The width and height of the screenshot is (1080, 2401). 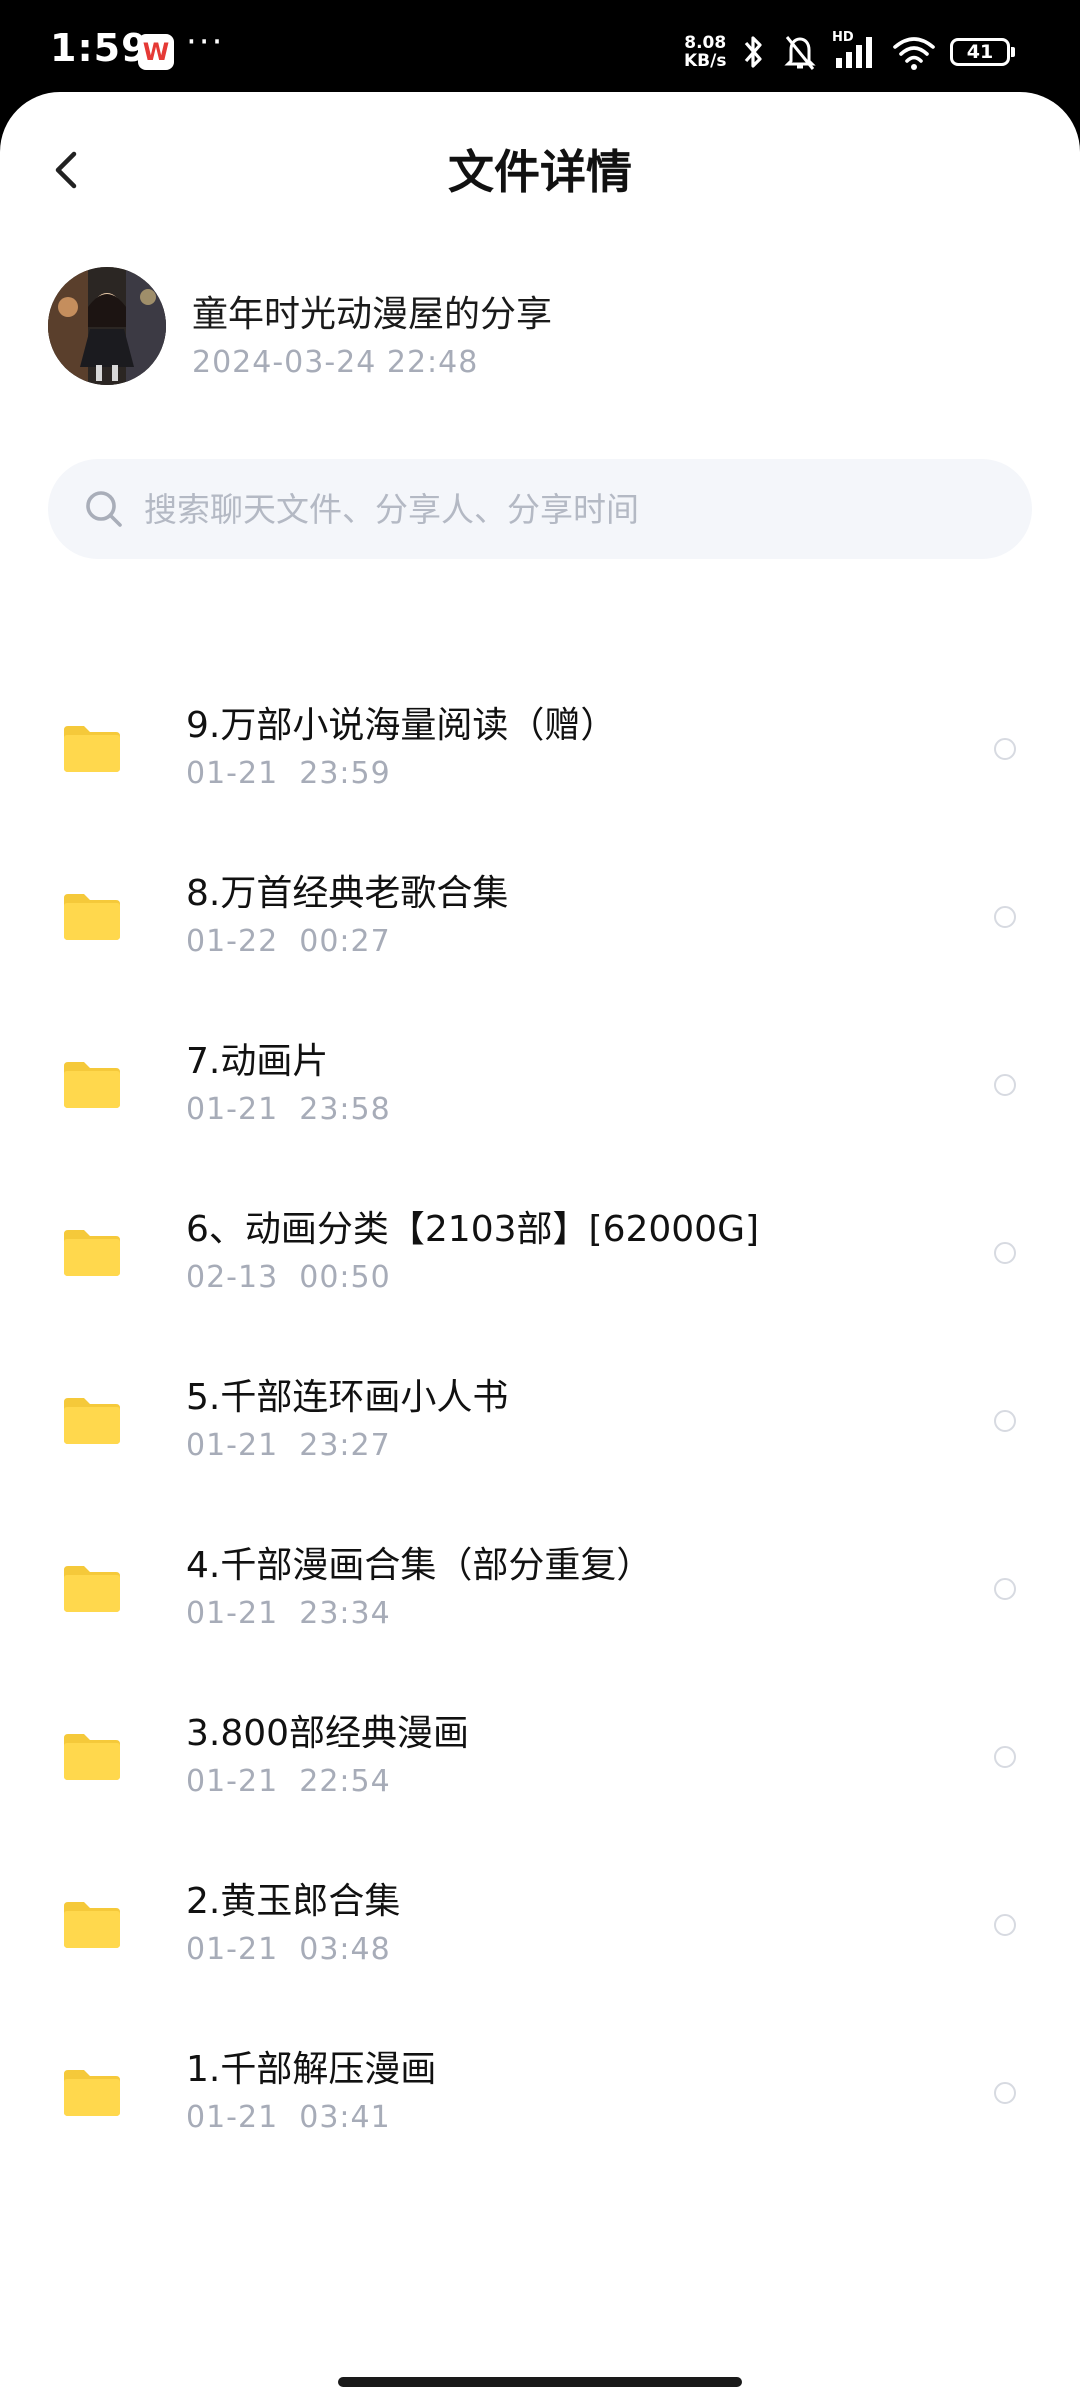 What do you see at coordinates (800, 53) in the screenshot?
I see `bell-off-icon` at bounding box center [800, 53].